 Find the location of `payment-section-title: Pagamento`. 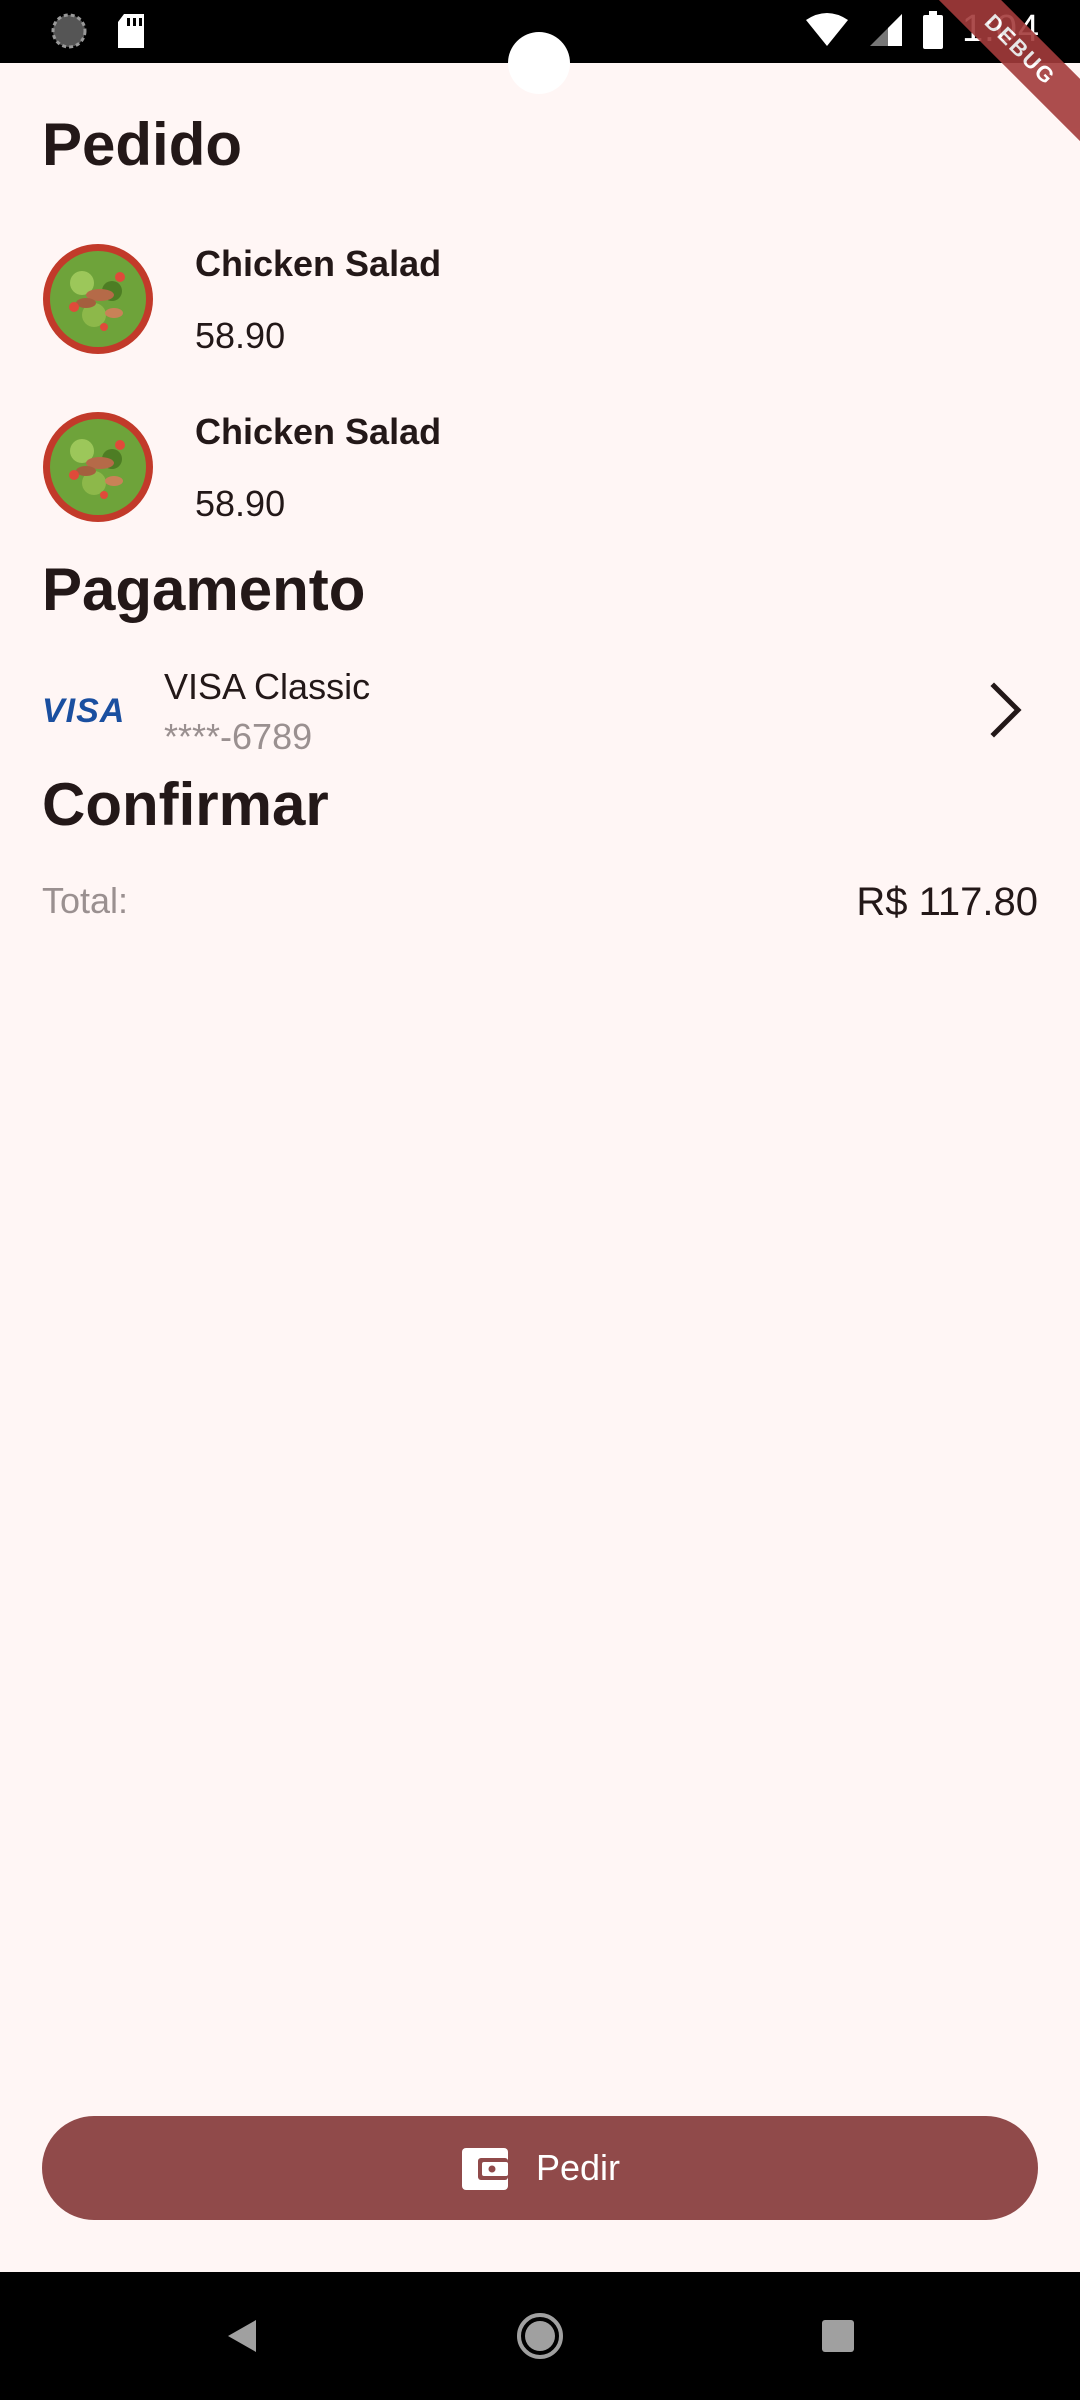

payment-section-title: Pagamento is located at coordinates (204, 589).